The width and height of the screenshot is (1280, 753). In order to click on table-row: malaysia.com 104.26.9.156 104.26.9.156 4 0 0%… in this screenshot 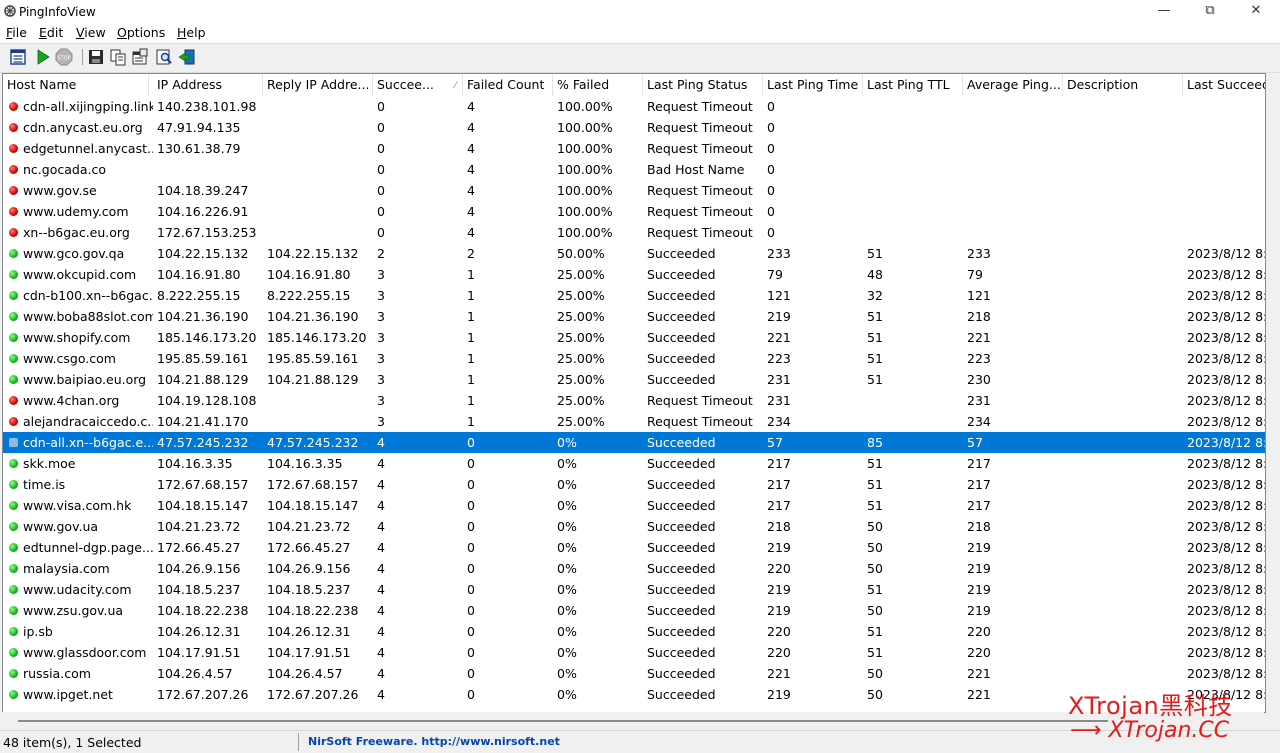, I will do `click(634, 568)`.